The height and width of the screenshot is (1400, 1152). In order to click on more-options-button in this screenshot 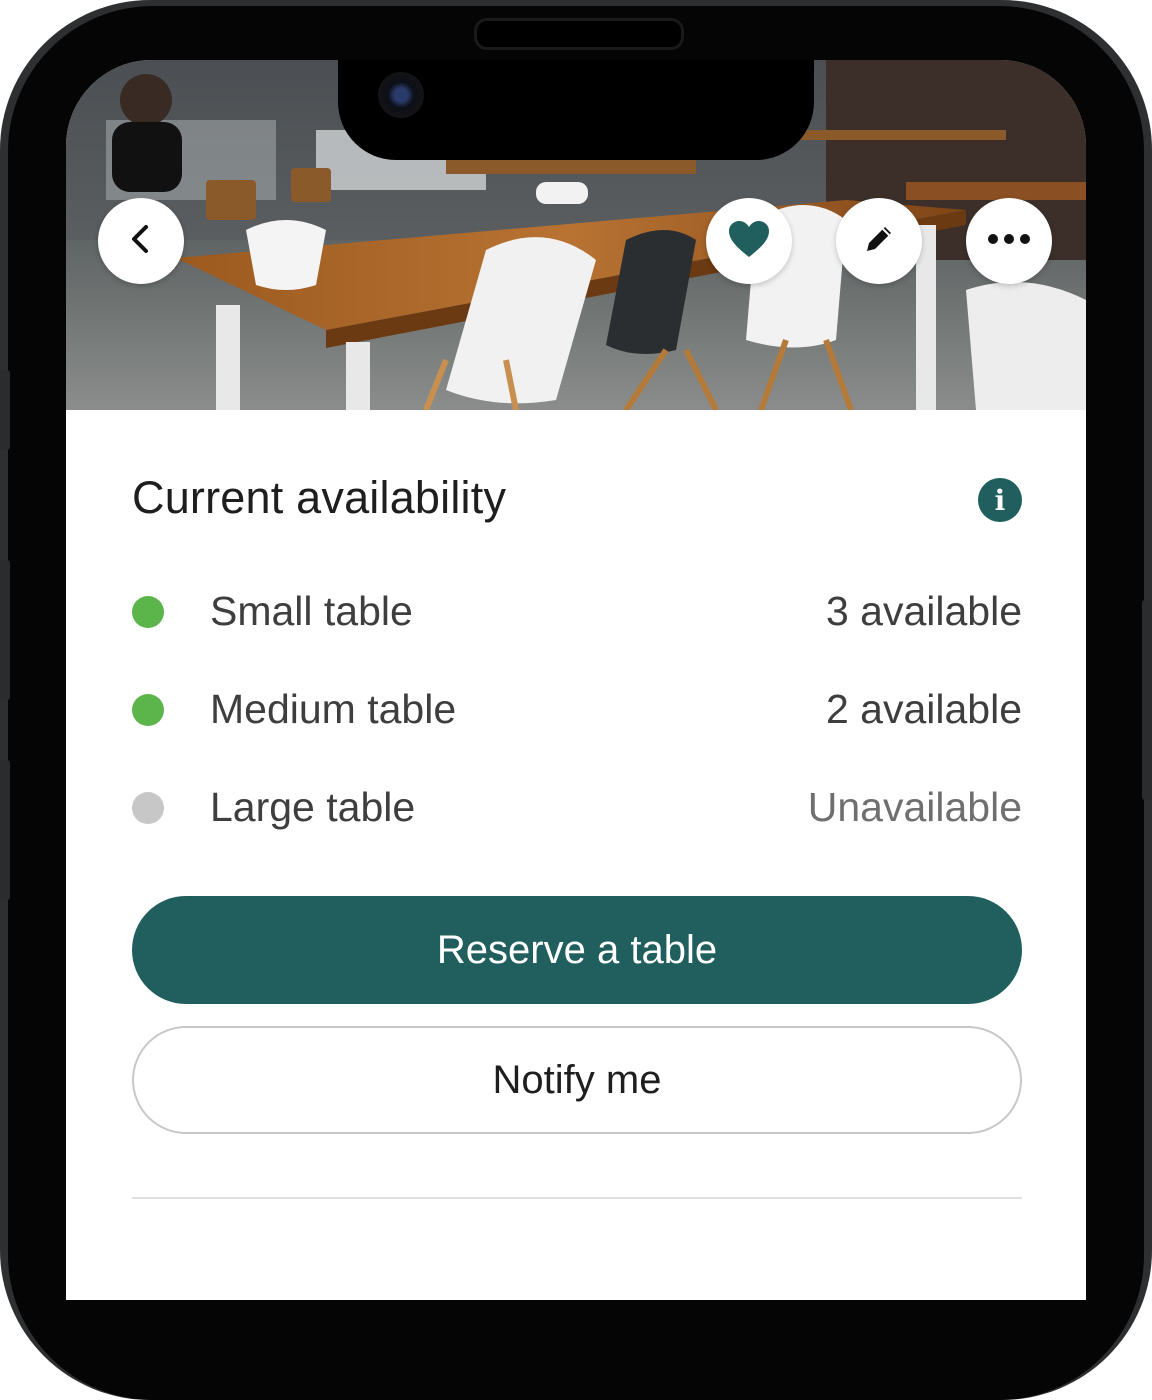, I will do `click(1009, 241)`.